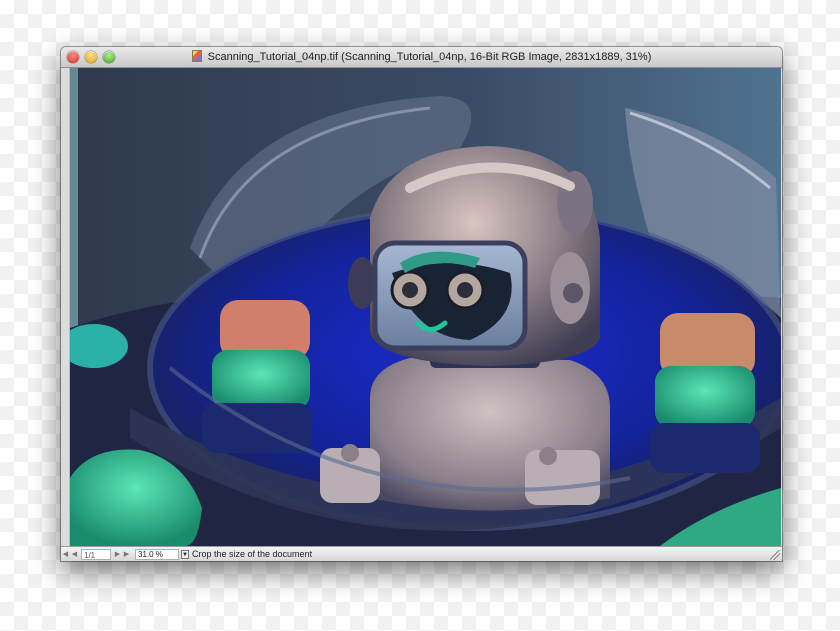 The height and width of the screenshot is (631, 840). What do you see at coordinates (775, 555) in the screenshot?
I see `resize-grip-icon` at bounding box center [775, 555].